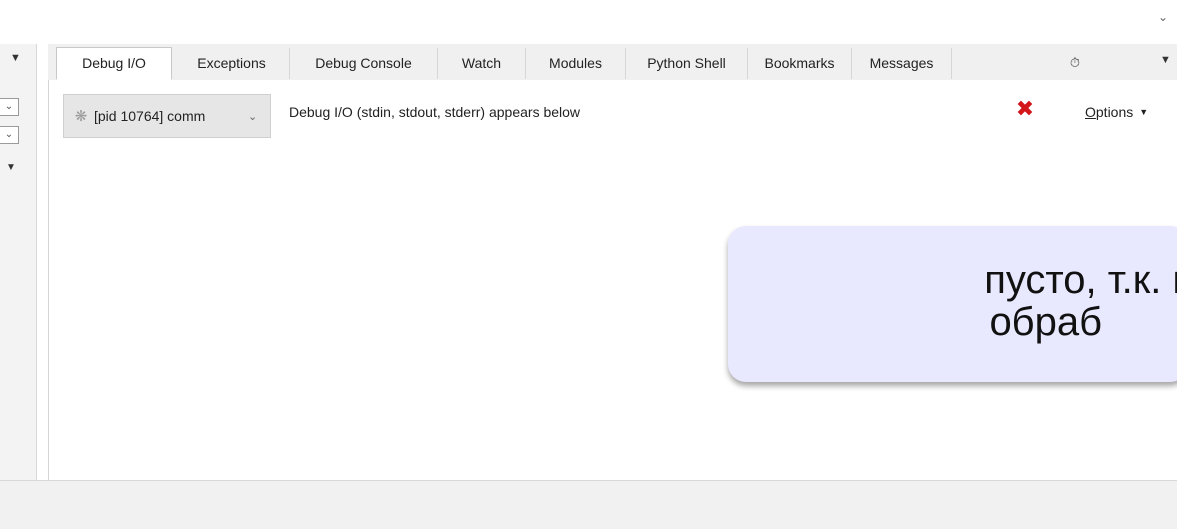  I want to click on options-label: ptions, so click(1114, 112).